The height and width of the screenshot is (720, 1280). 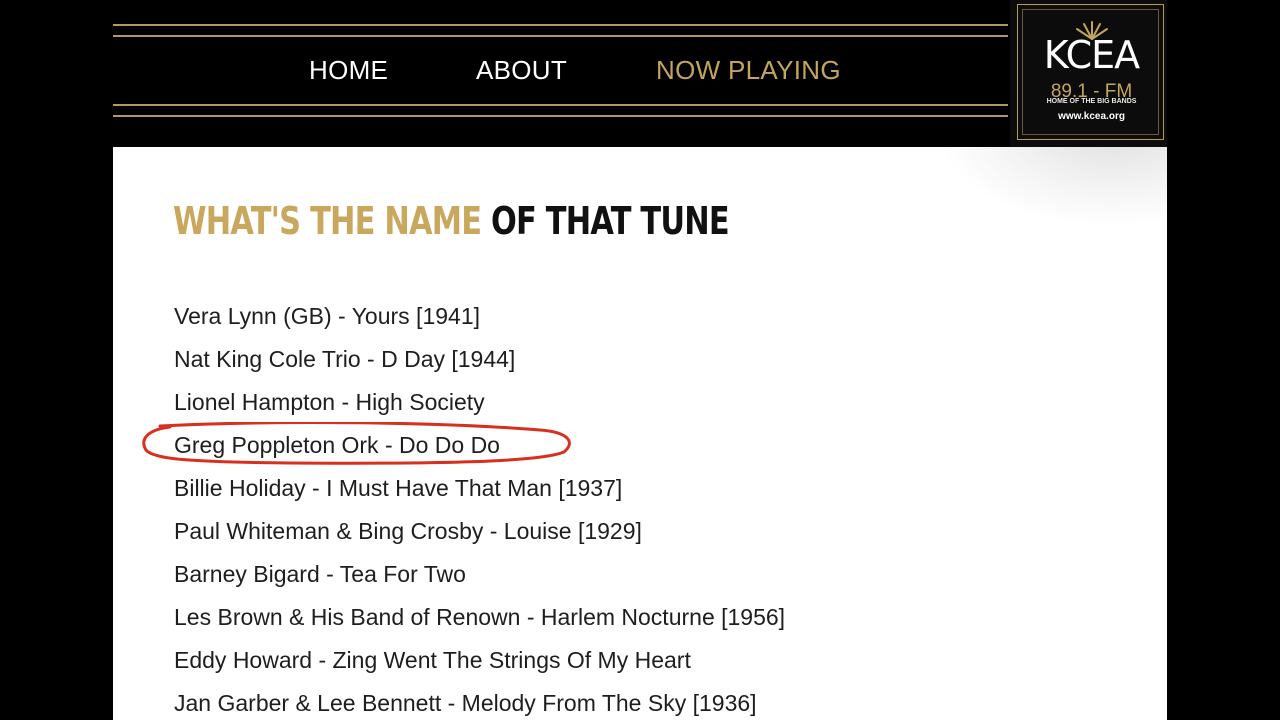 I want to click on page-title: What's the Name of That Tune, so click(x=451, y=221).